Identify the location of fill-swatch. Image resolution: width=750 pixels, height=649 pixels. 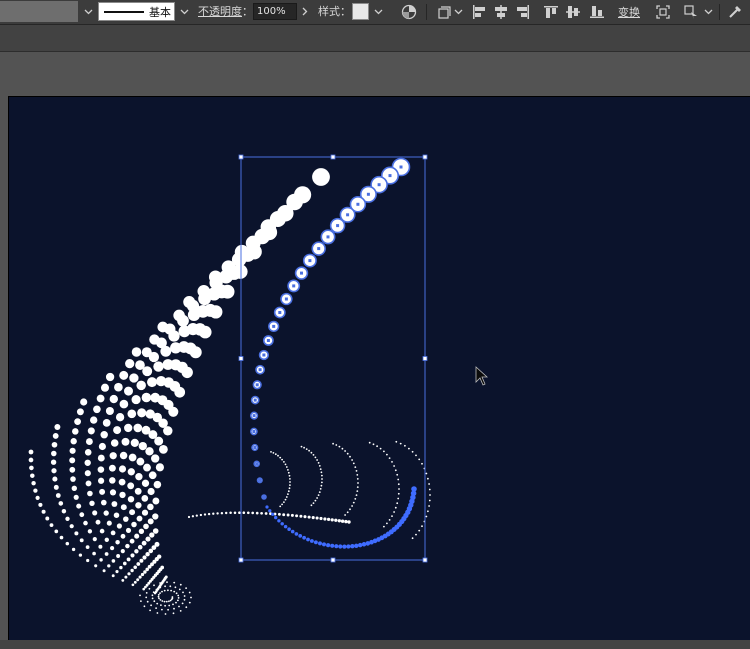
(39, 11).